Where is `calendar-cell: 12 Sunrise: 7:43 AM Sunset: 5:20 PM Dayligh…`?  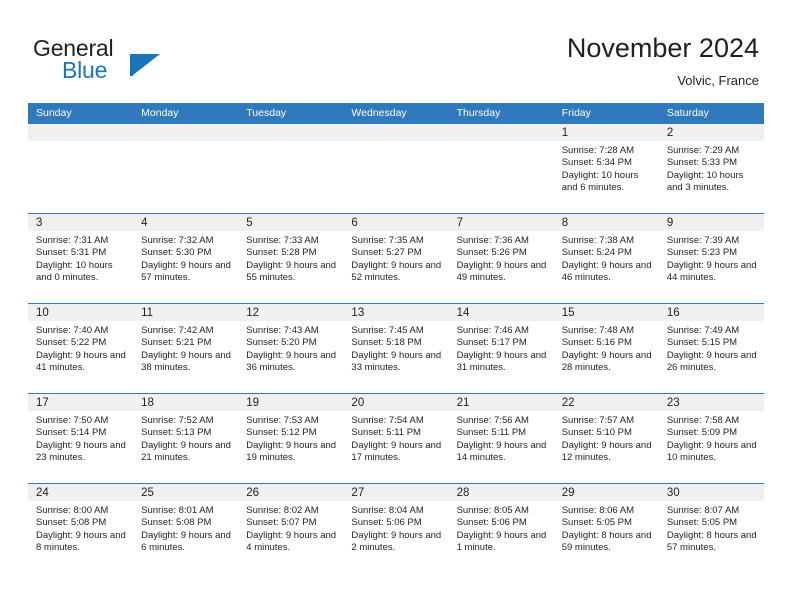 calendar-cell: 12 Sunrise: 7:43 AM Sunset: 5:20 PM Dayligh… is located at coordinates (291, 348).